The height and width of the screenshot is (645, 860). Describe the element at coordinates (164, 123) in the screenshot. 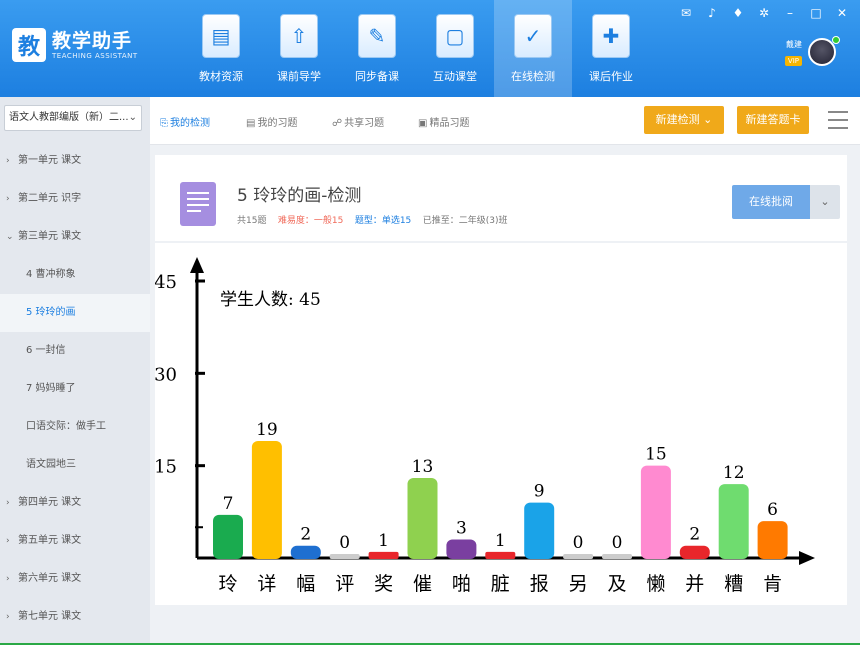

I see `clipboard-icon: ⎘` at that location.